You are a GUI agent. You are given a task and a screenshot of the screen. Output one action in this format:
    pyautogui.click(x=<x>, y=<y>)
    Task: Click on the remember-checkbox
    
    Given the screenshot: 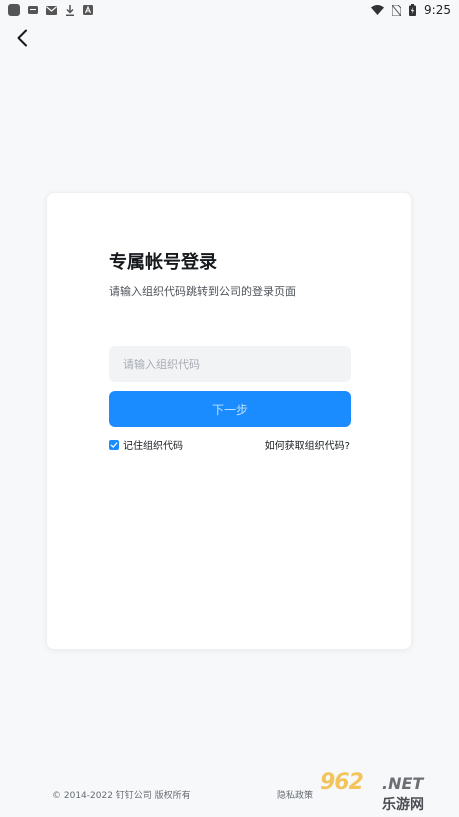 What is the action you would take?
    pyautogui.click(x=114, y=444)
    